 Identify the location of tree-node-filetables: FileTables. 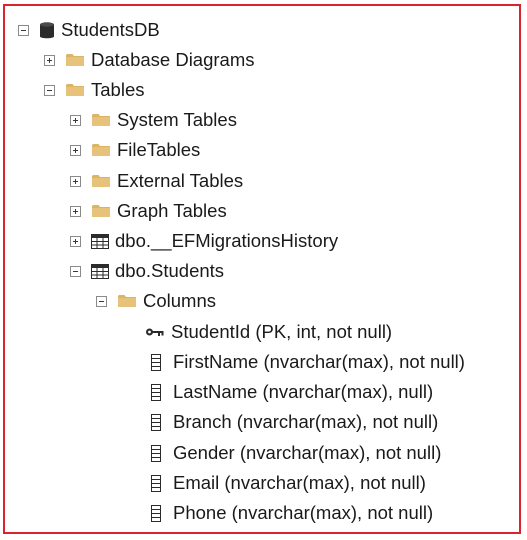
(135, 150).